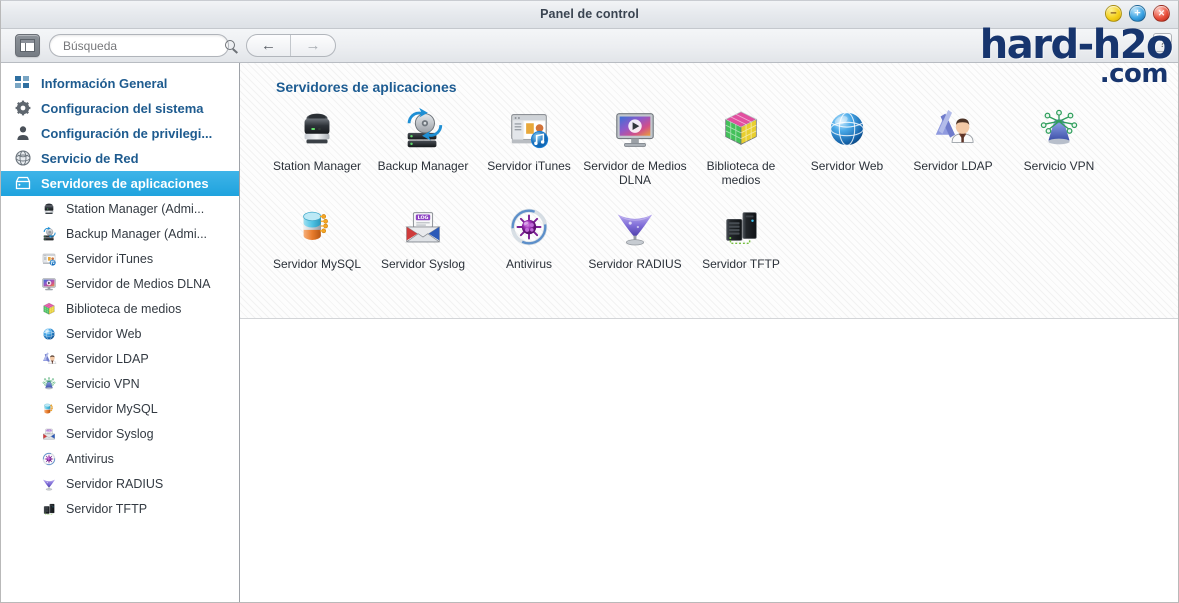 The image size is (1179, 603). I want to click on app-tile-10: LOG Servidor Syslog, so click(423, 237).